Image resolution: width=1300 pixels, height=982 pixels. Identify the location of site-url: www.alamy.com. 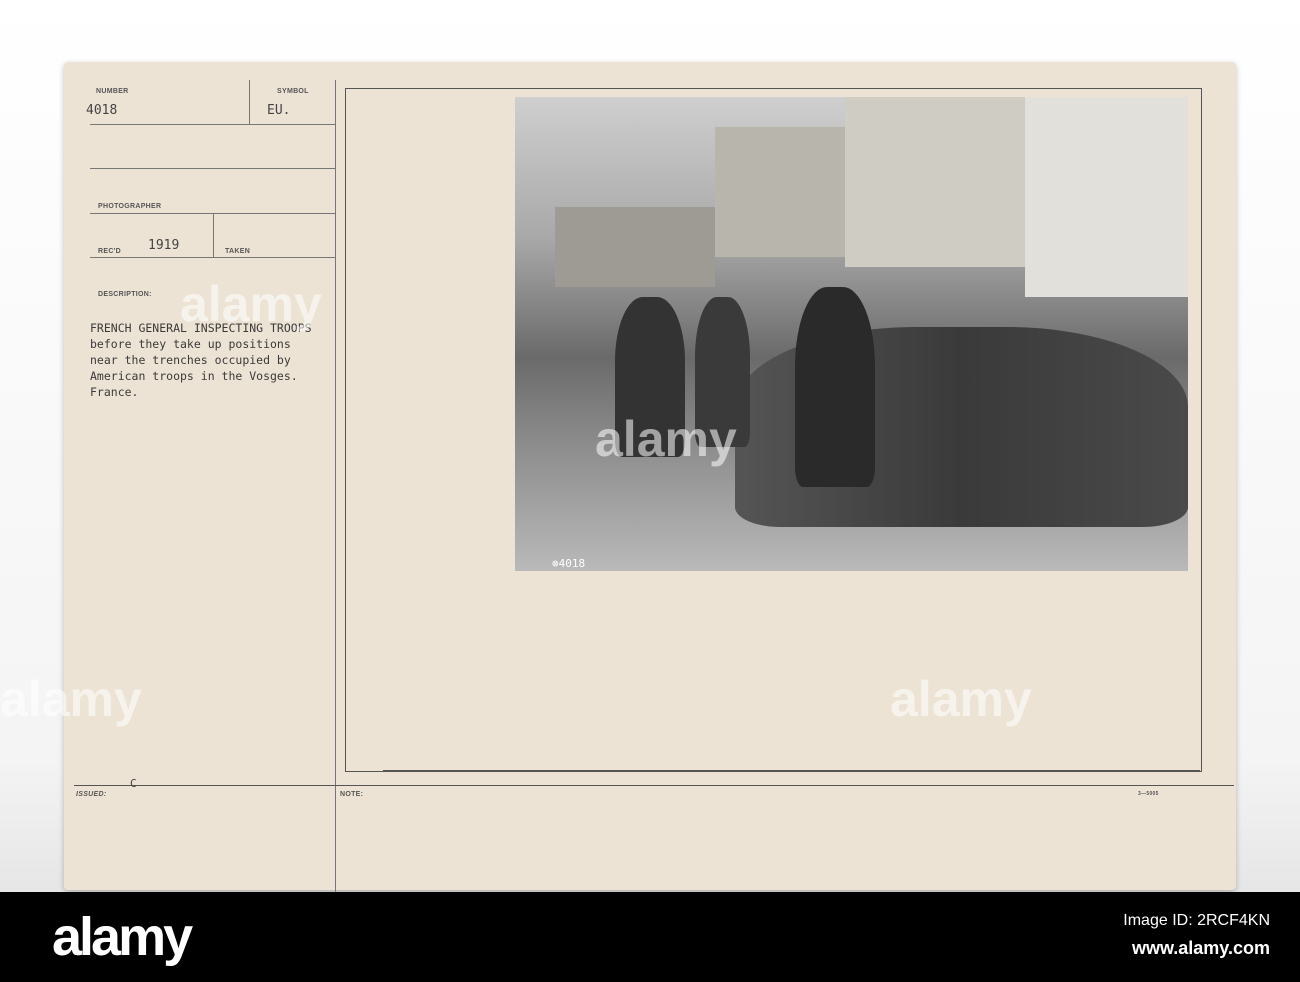
(1201, 948).